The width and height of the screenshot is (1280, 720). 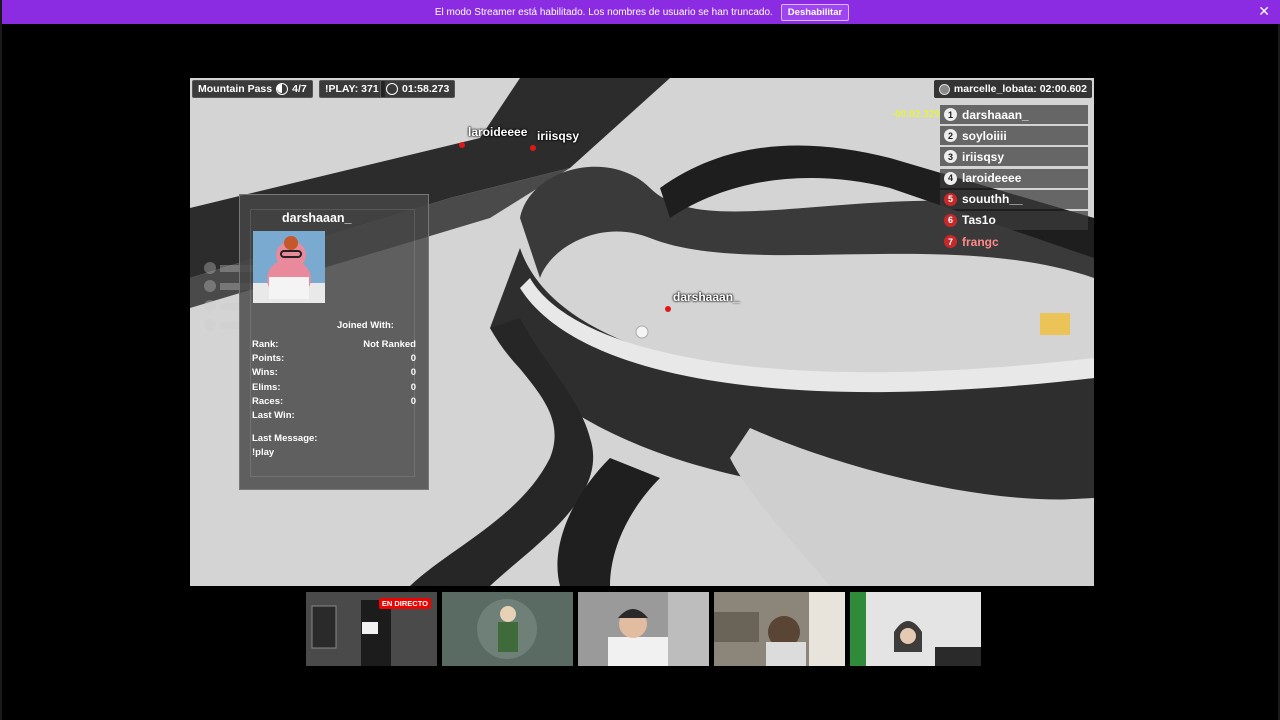 I want to click on close-icon: ✕, so click(x=1264, y=11).